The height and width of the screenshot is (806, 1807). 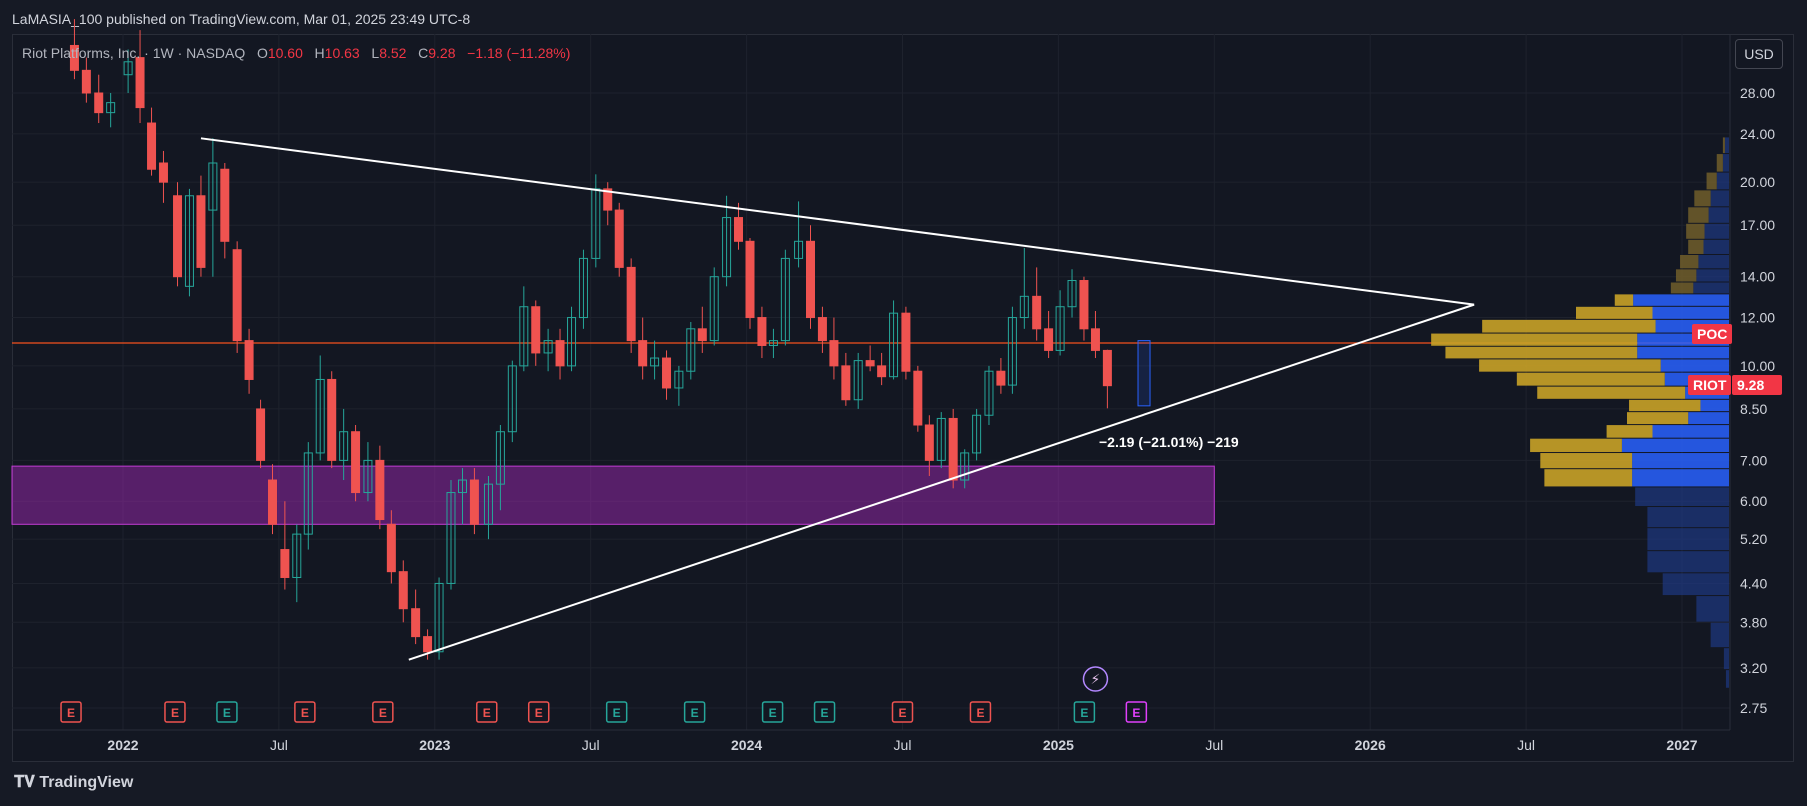 I want to click on price-tick-label: 5.20, so click(x=1753, y=539).